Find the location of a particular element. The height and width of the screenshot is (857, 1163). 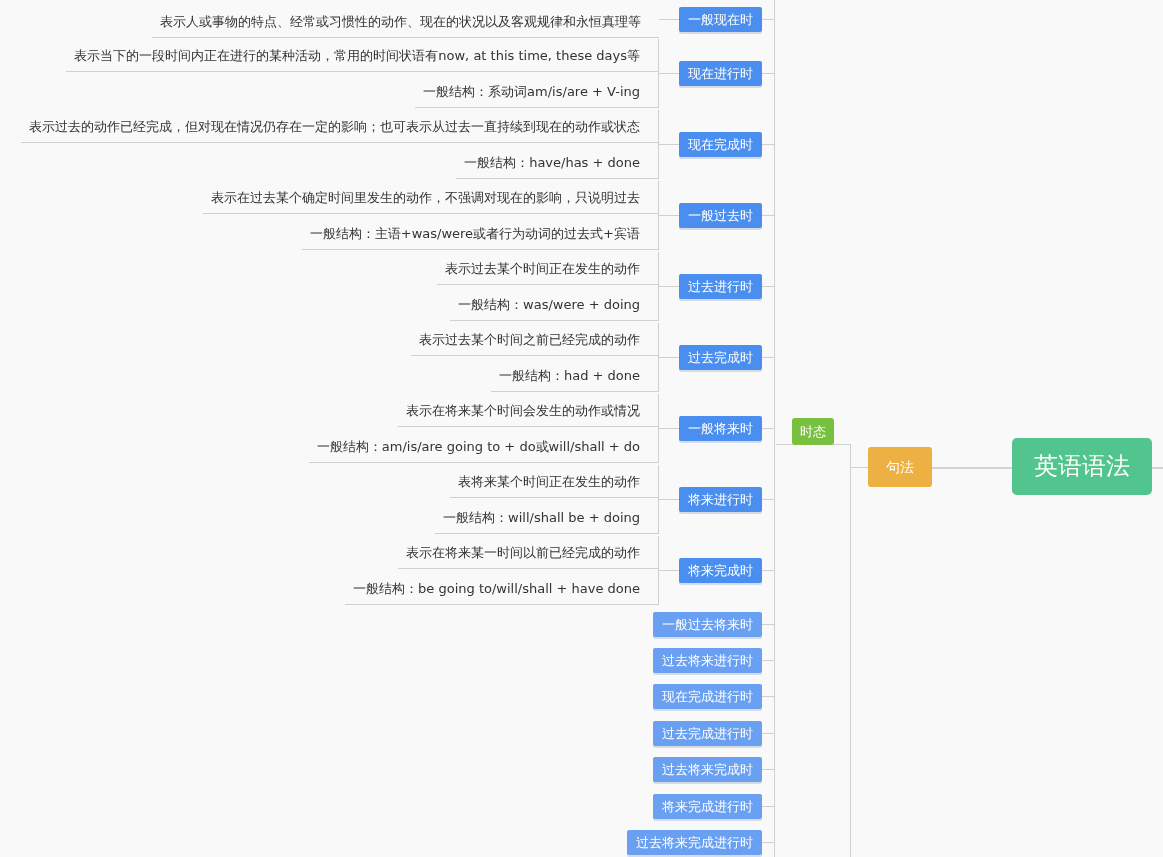

note-text: 表示过去的动作已经完成，但对现在情况仍存在一定的影响；也可表示从过去一直持续到现在的动作或状态 is located at coordinates (339, 126).